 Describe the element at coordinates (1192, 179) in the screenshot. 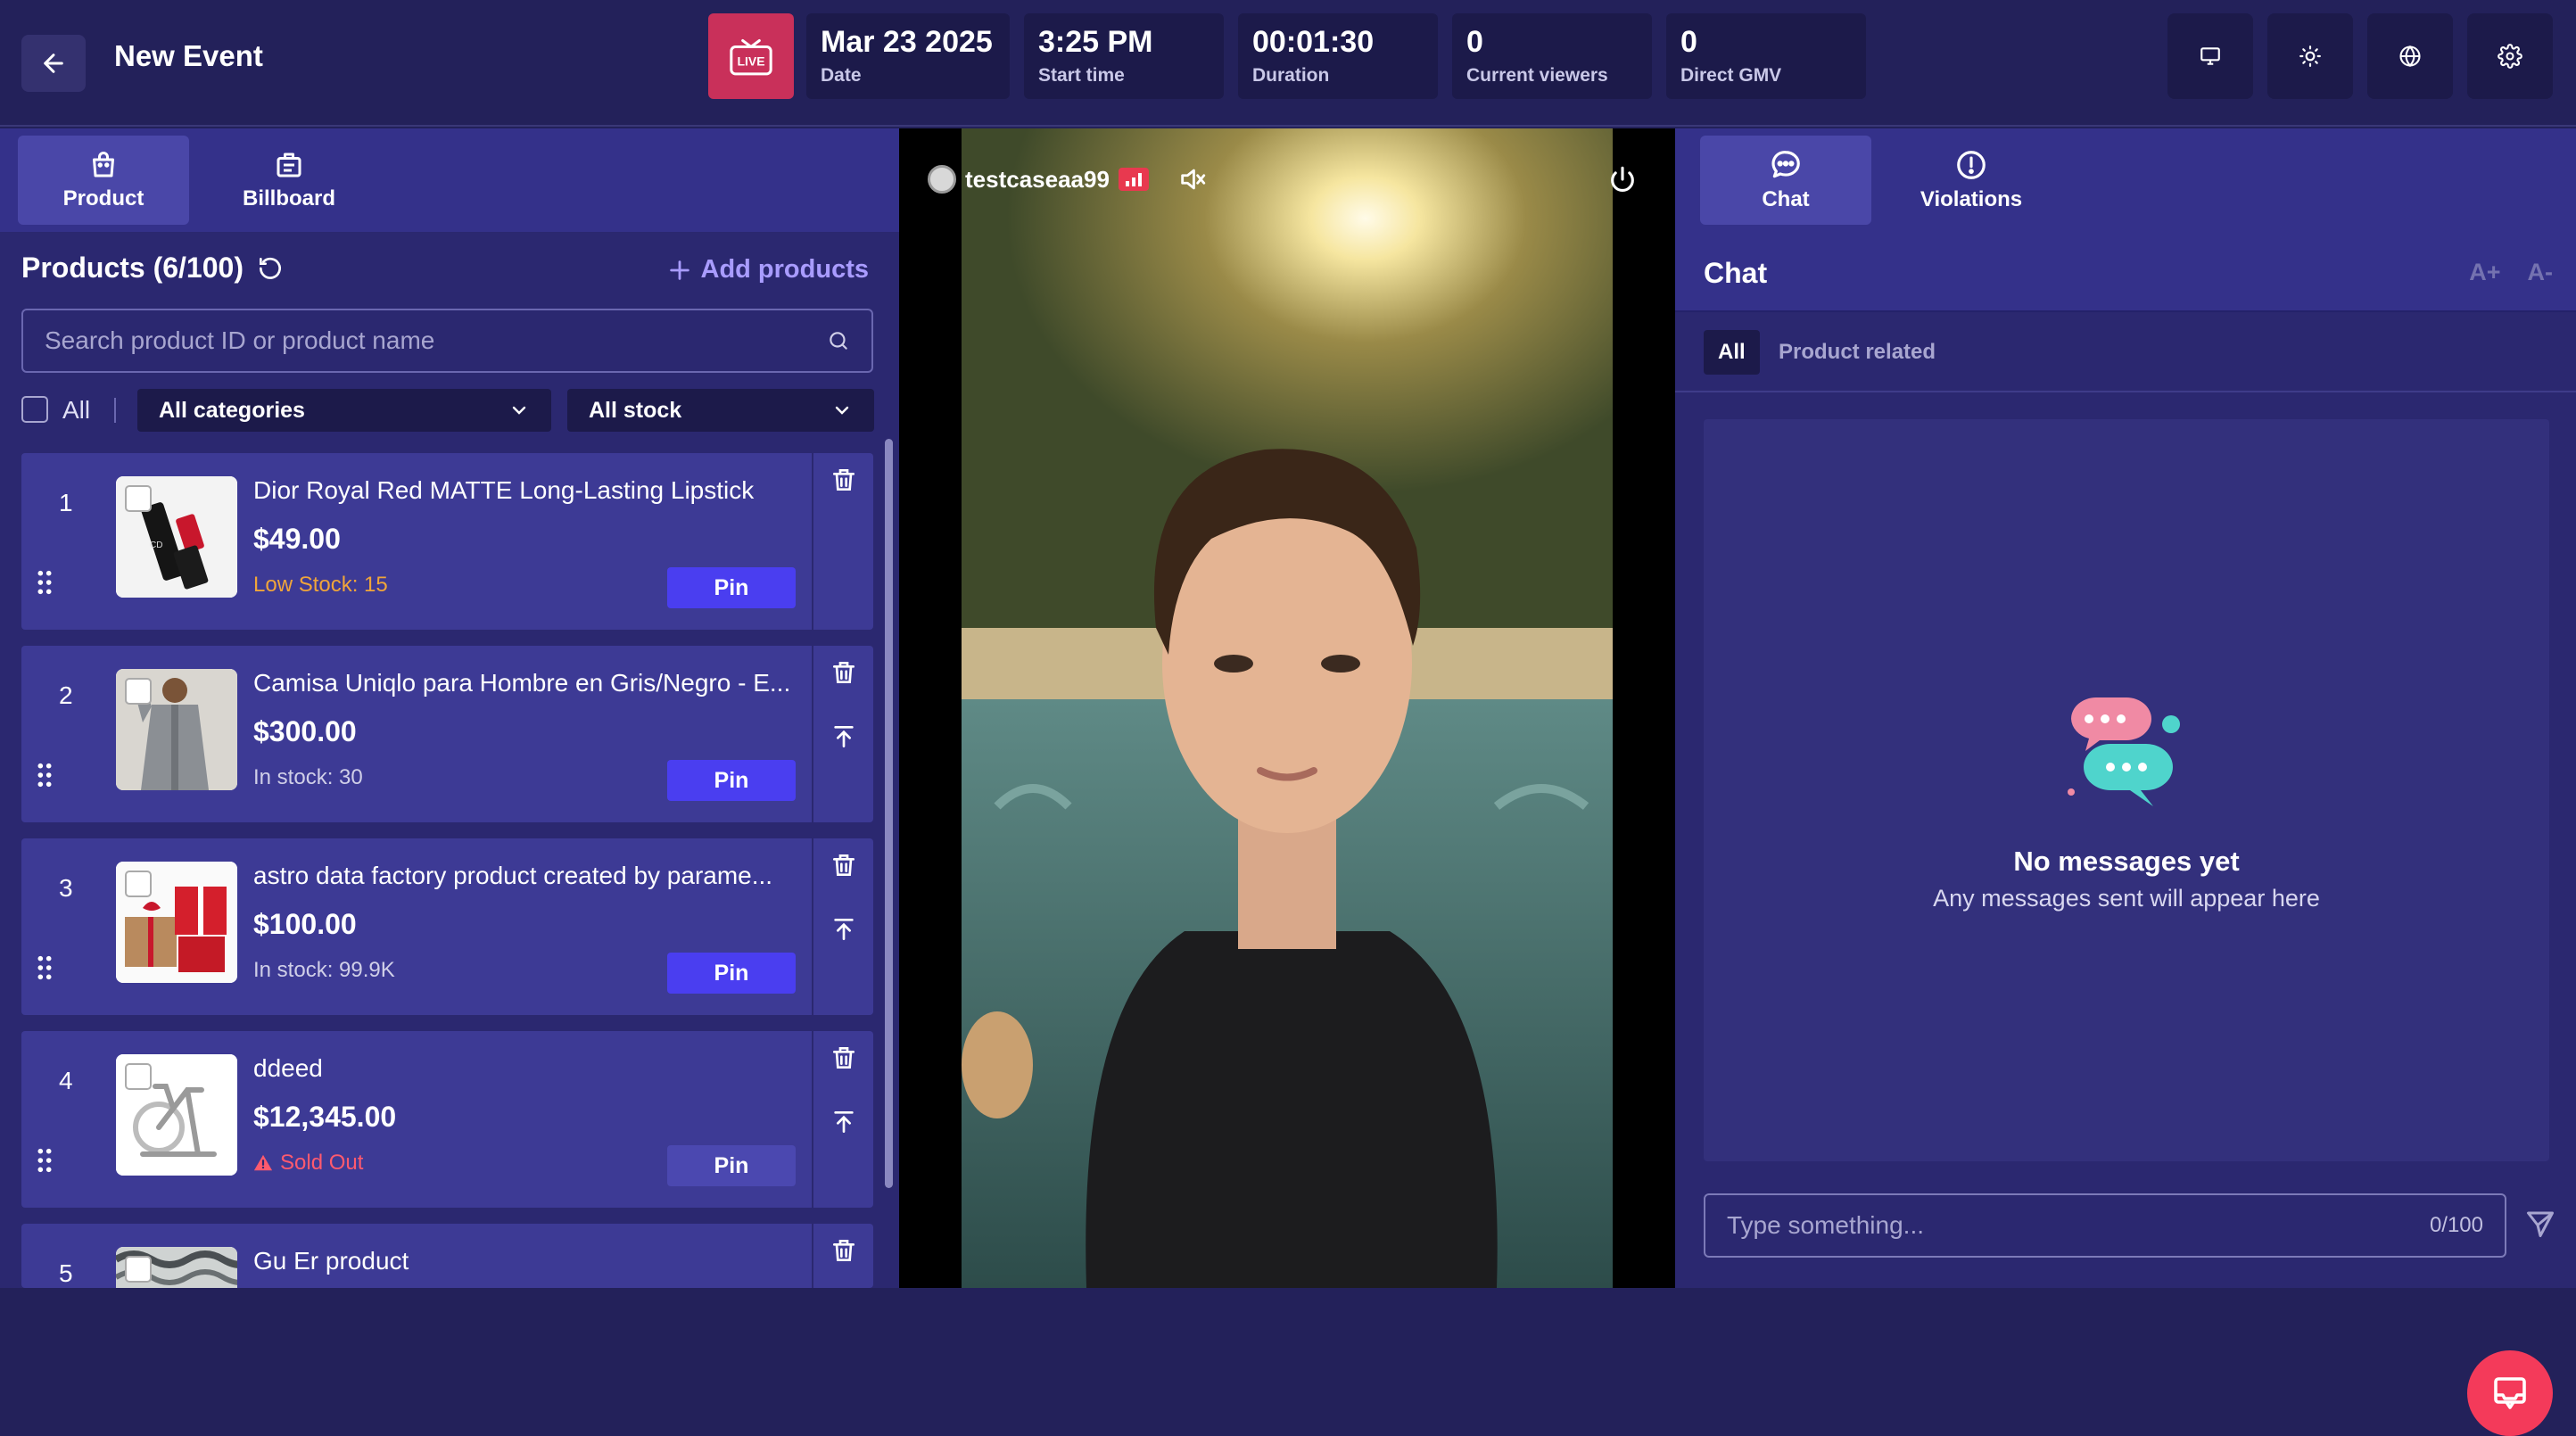

I see `mute-icon` at that location.